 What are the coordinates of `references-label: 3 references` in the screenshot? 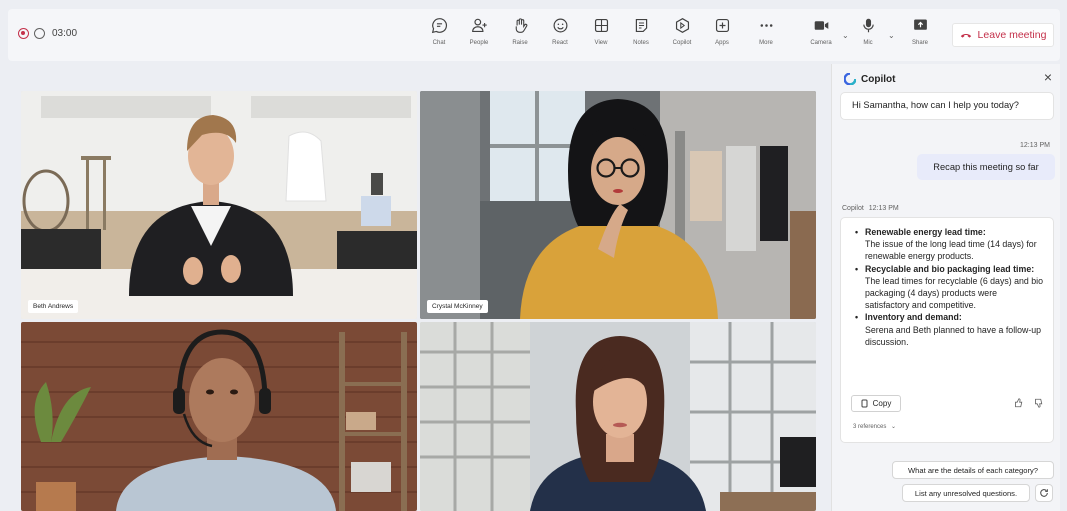 It's located at (870, 427).